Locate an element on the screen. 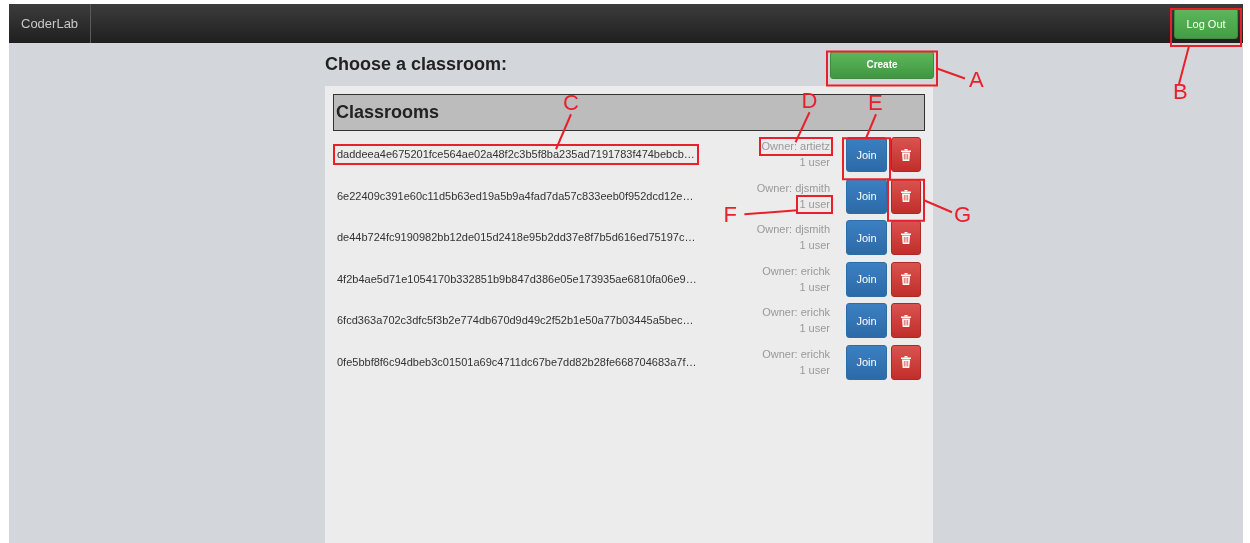  owner-label: Owner: artietz is located at coordinates (795, 147).